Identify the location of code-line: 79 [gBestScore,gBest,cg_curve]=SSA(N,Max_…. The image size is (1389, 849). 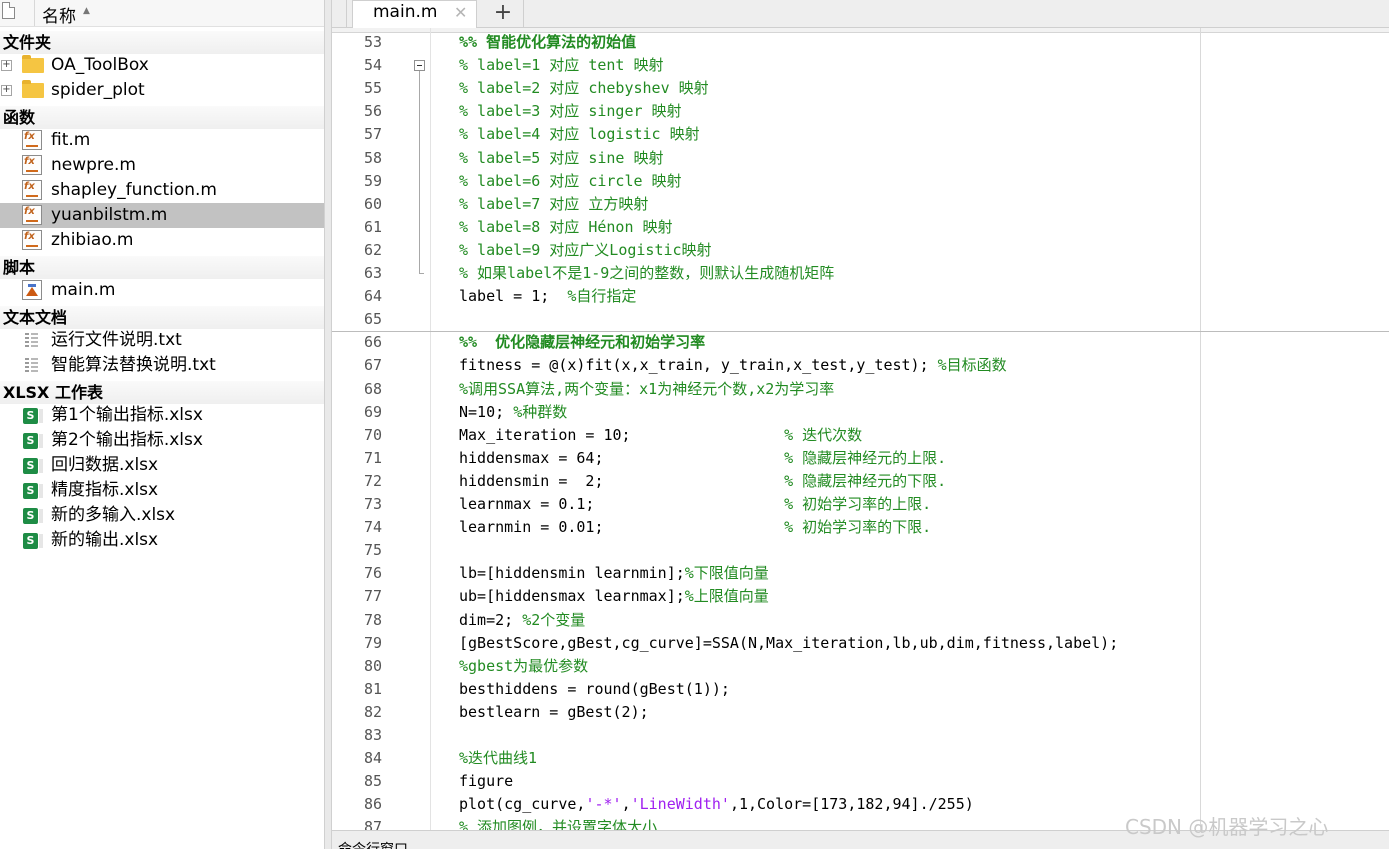
(860, 643).